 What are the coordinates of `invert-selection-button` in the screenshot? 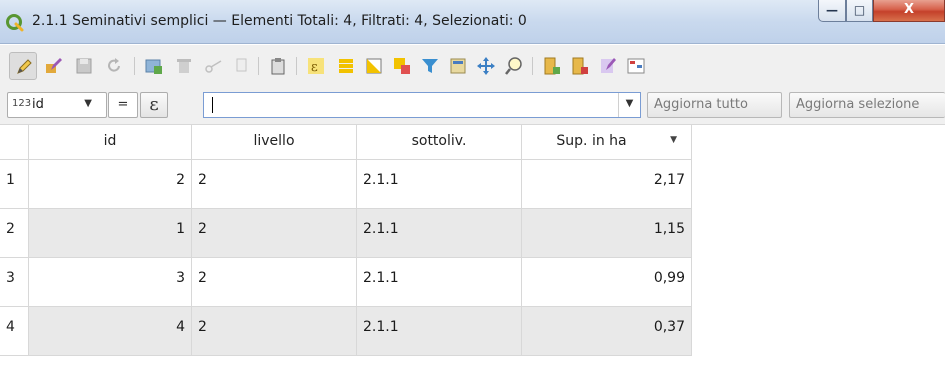 It's located at (374, 66).